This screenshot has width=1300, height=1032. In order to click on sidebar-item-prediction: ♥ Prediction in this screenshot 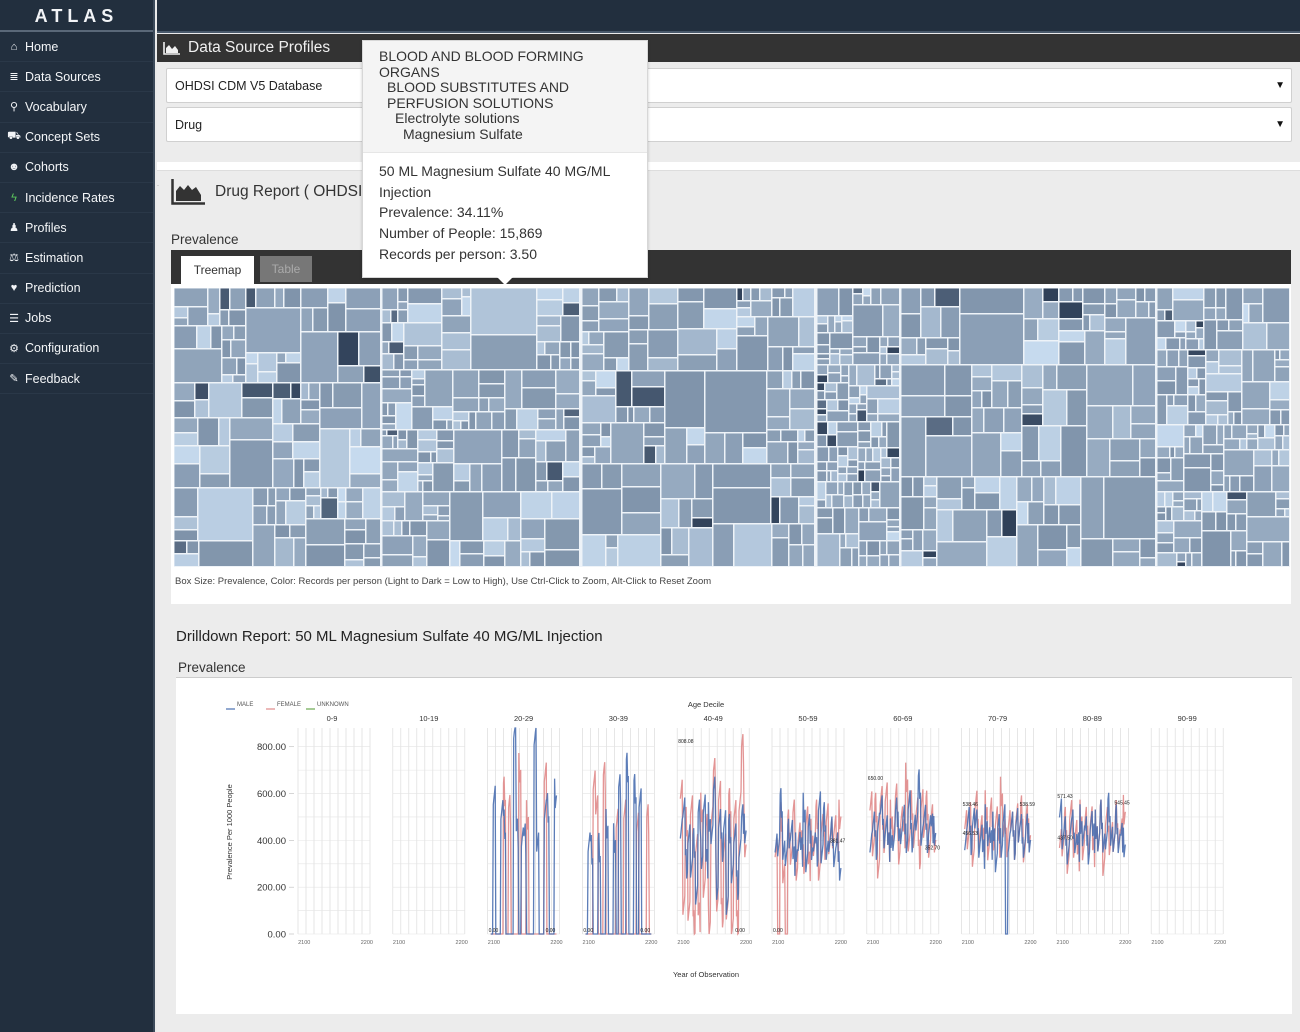, I will do `click(76, 289)`.